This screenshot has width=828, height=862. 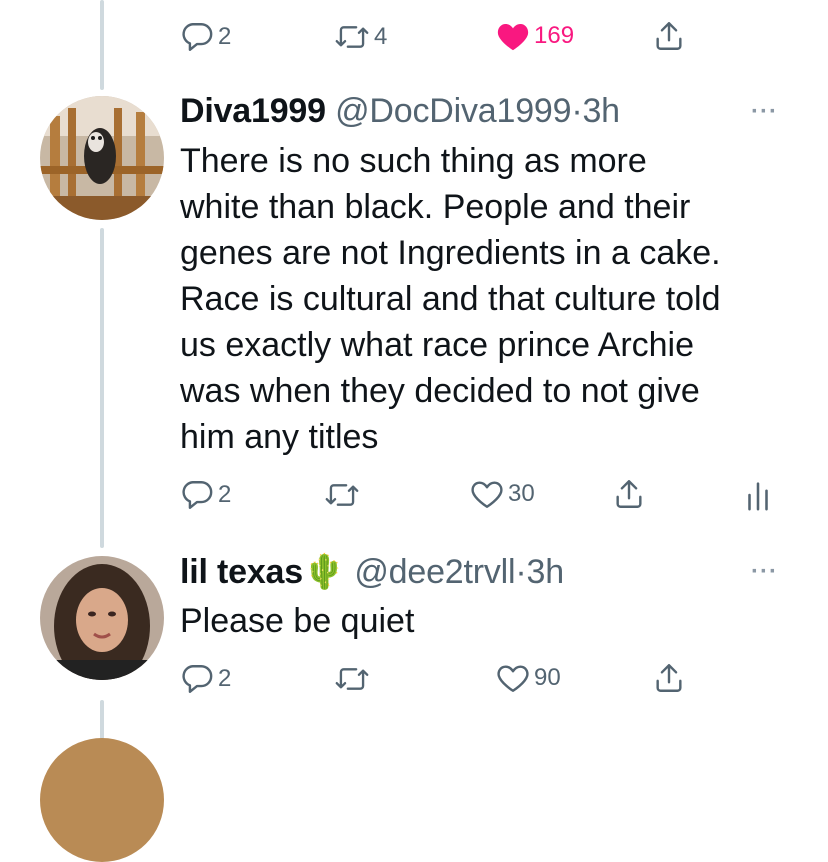 I want to click on tweet-text-line: us exactly what race prince Archie, so click(x=437, y=345).